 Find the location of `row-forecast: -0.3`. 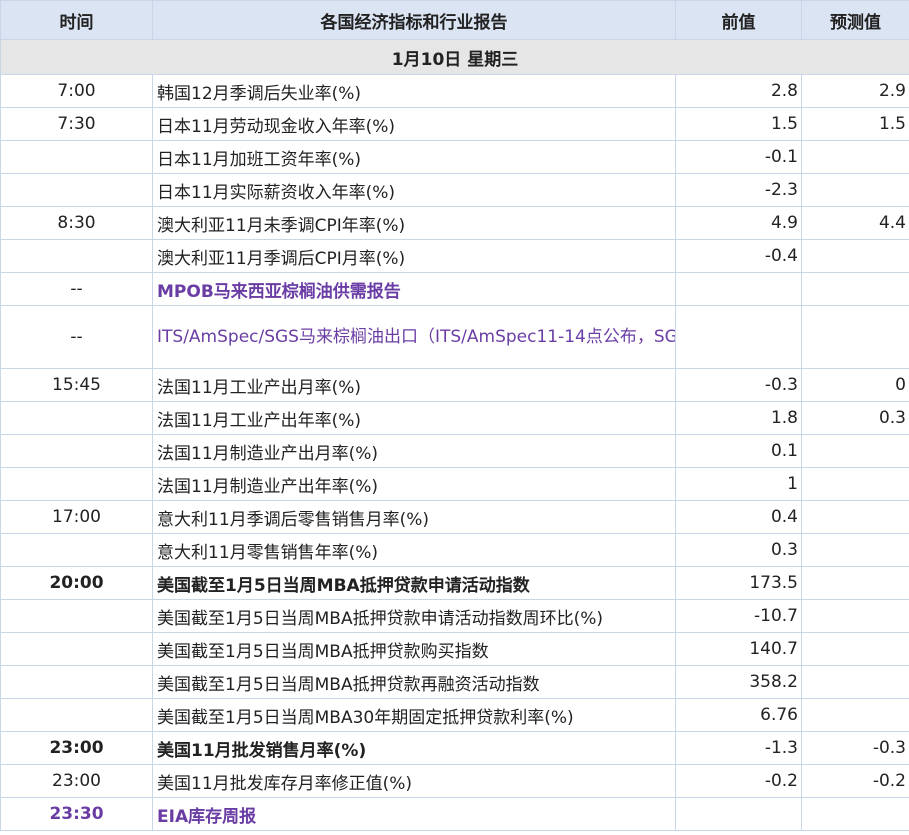

row-forecast: -0.3 is located at coordinates (855, 748).